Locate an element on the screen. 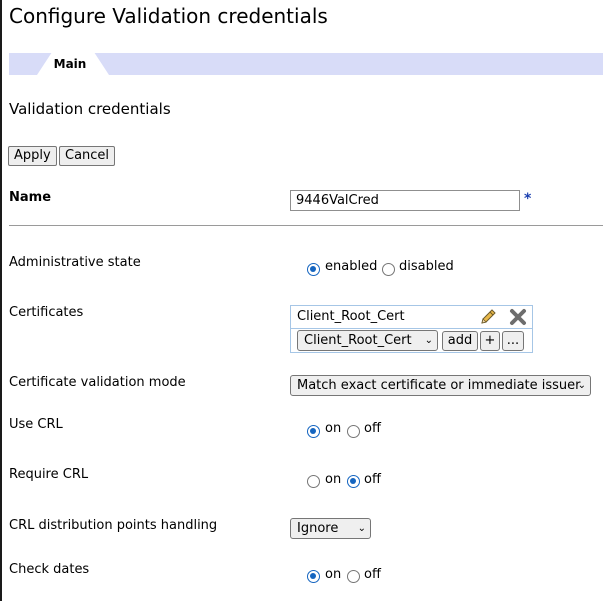 The image size is (603, 601). require-crl-off-radio is located at coordinates (353, 481).